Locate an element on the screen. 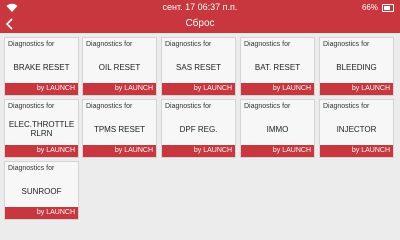 Image resolution: width=400 pixels, height=240 pixels. battery-percent: 66% is located at coordinates (369, 7).